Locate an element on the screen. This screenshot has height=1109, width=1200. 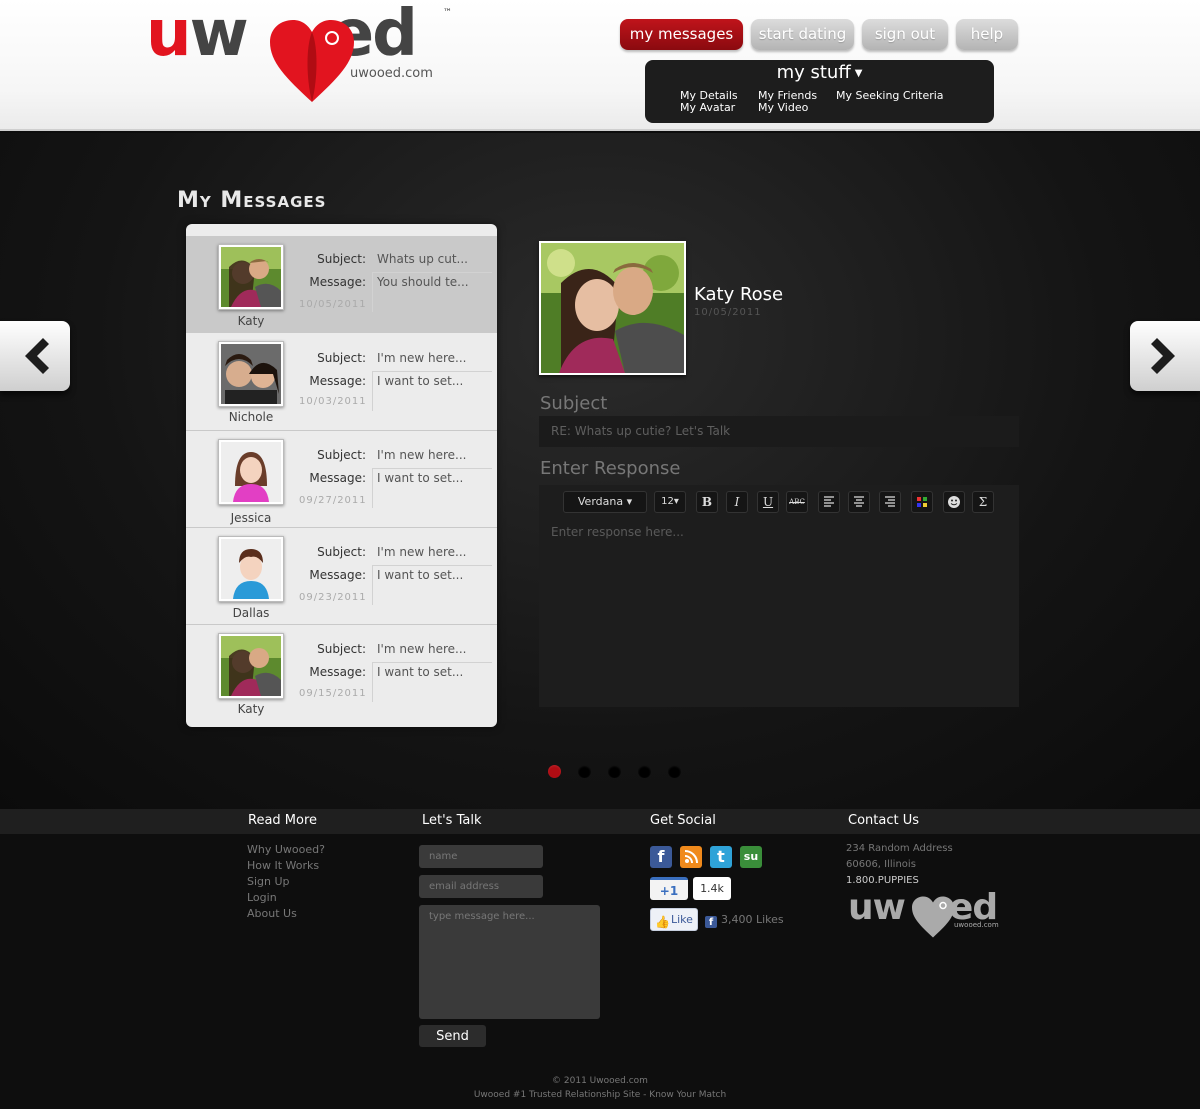
lets-talk-heading: Let's Talk is located at coordinates (452, 820).